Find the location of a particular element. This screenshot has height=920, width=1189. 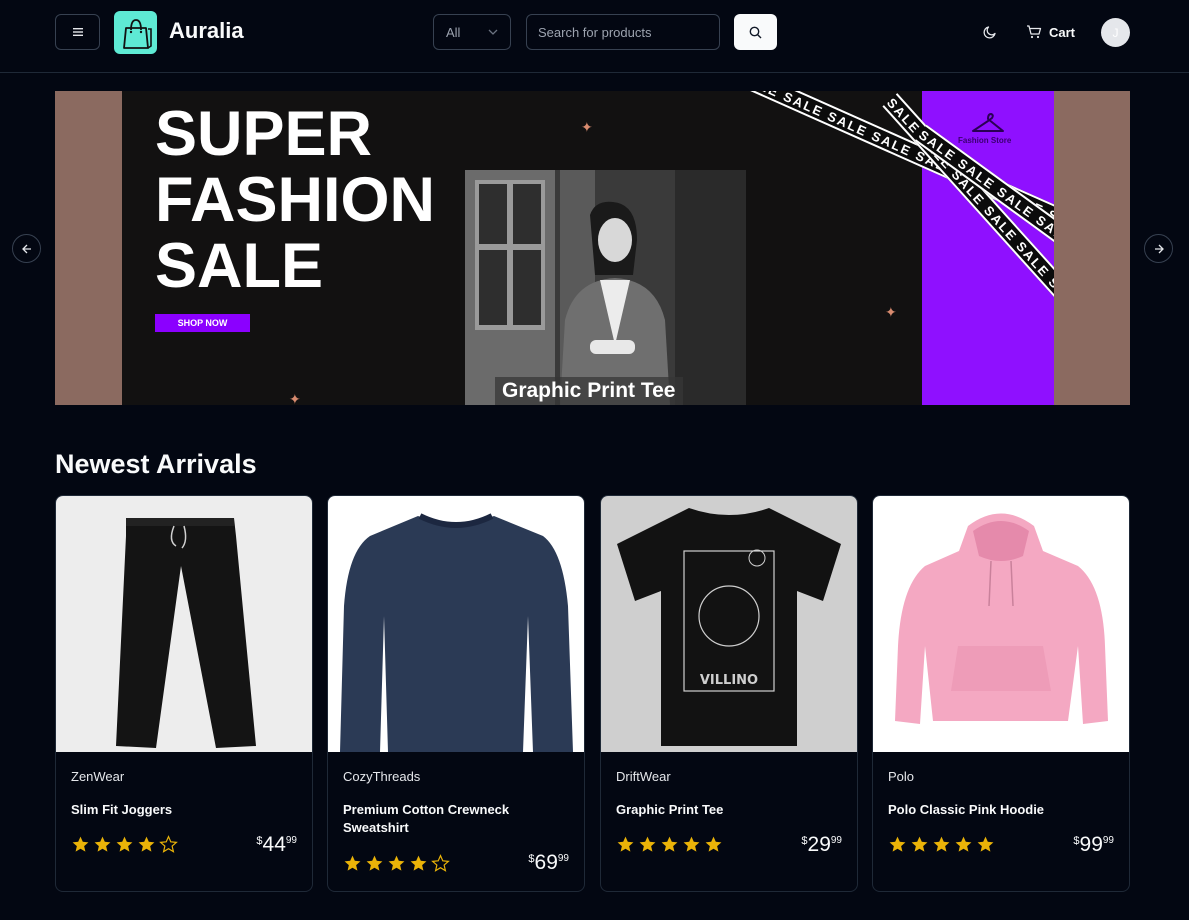

carousel-next-button is located at coordinates (1158, 248).